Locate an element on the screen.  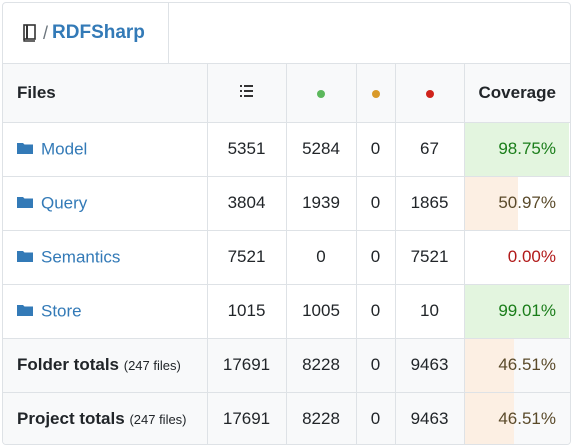
lines-icon is located at coordinates (246, 90).